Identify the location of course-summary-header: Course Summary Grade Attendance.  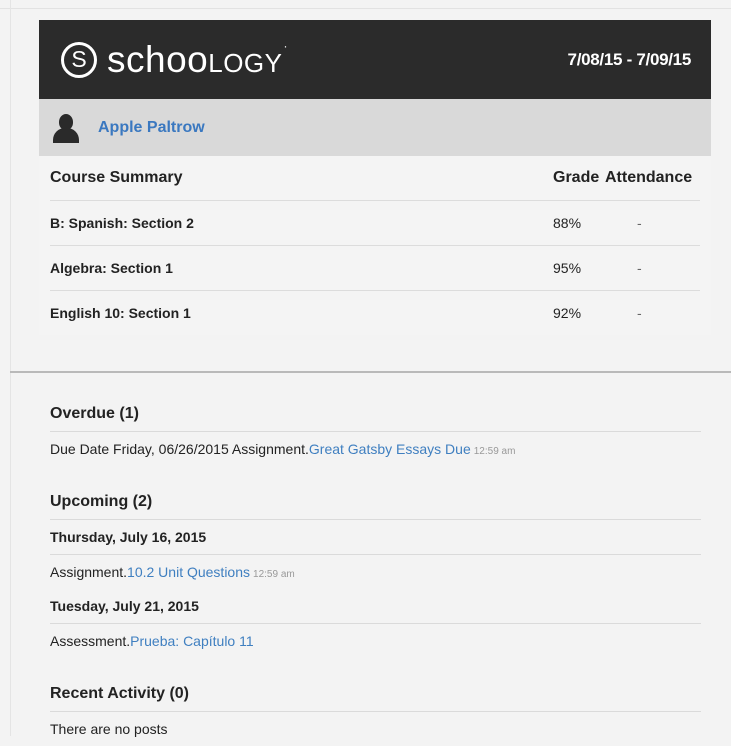
(375, 178).